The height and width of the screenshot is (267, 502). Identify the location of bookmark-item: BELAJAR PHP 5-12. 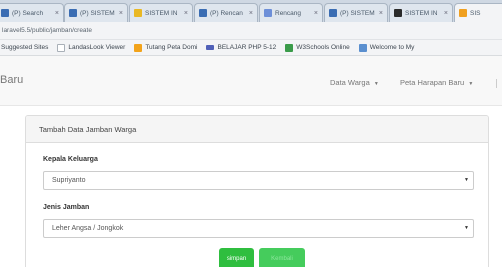
(241, 47).